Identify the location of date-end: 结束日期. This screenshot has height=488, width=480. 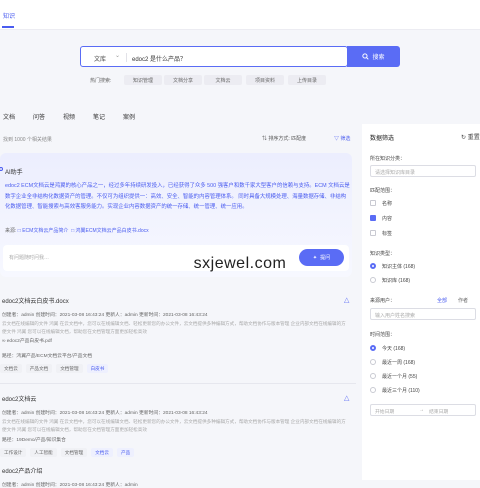
(438, 411).